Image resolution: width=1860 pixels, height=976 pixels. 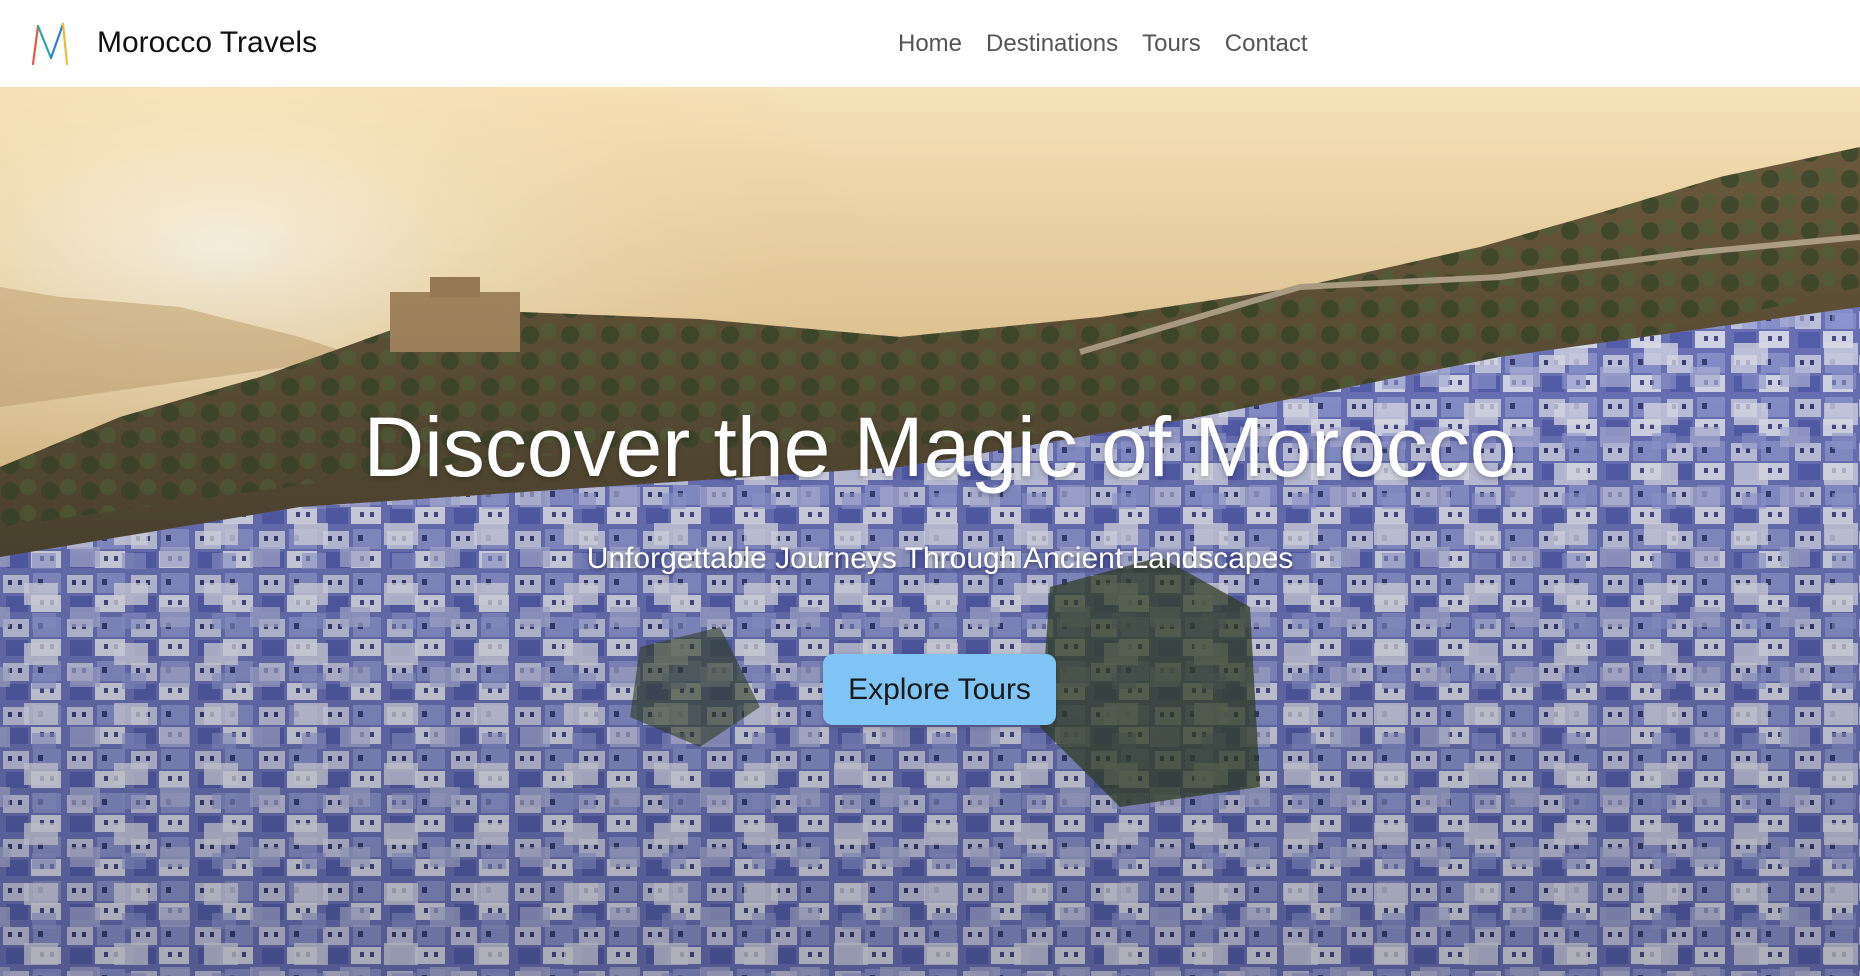 I want to click on main-nav: Home Destinations Tours Contact, so click(x=1115, y=44).